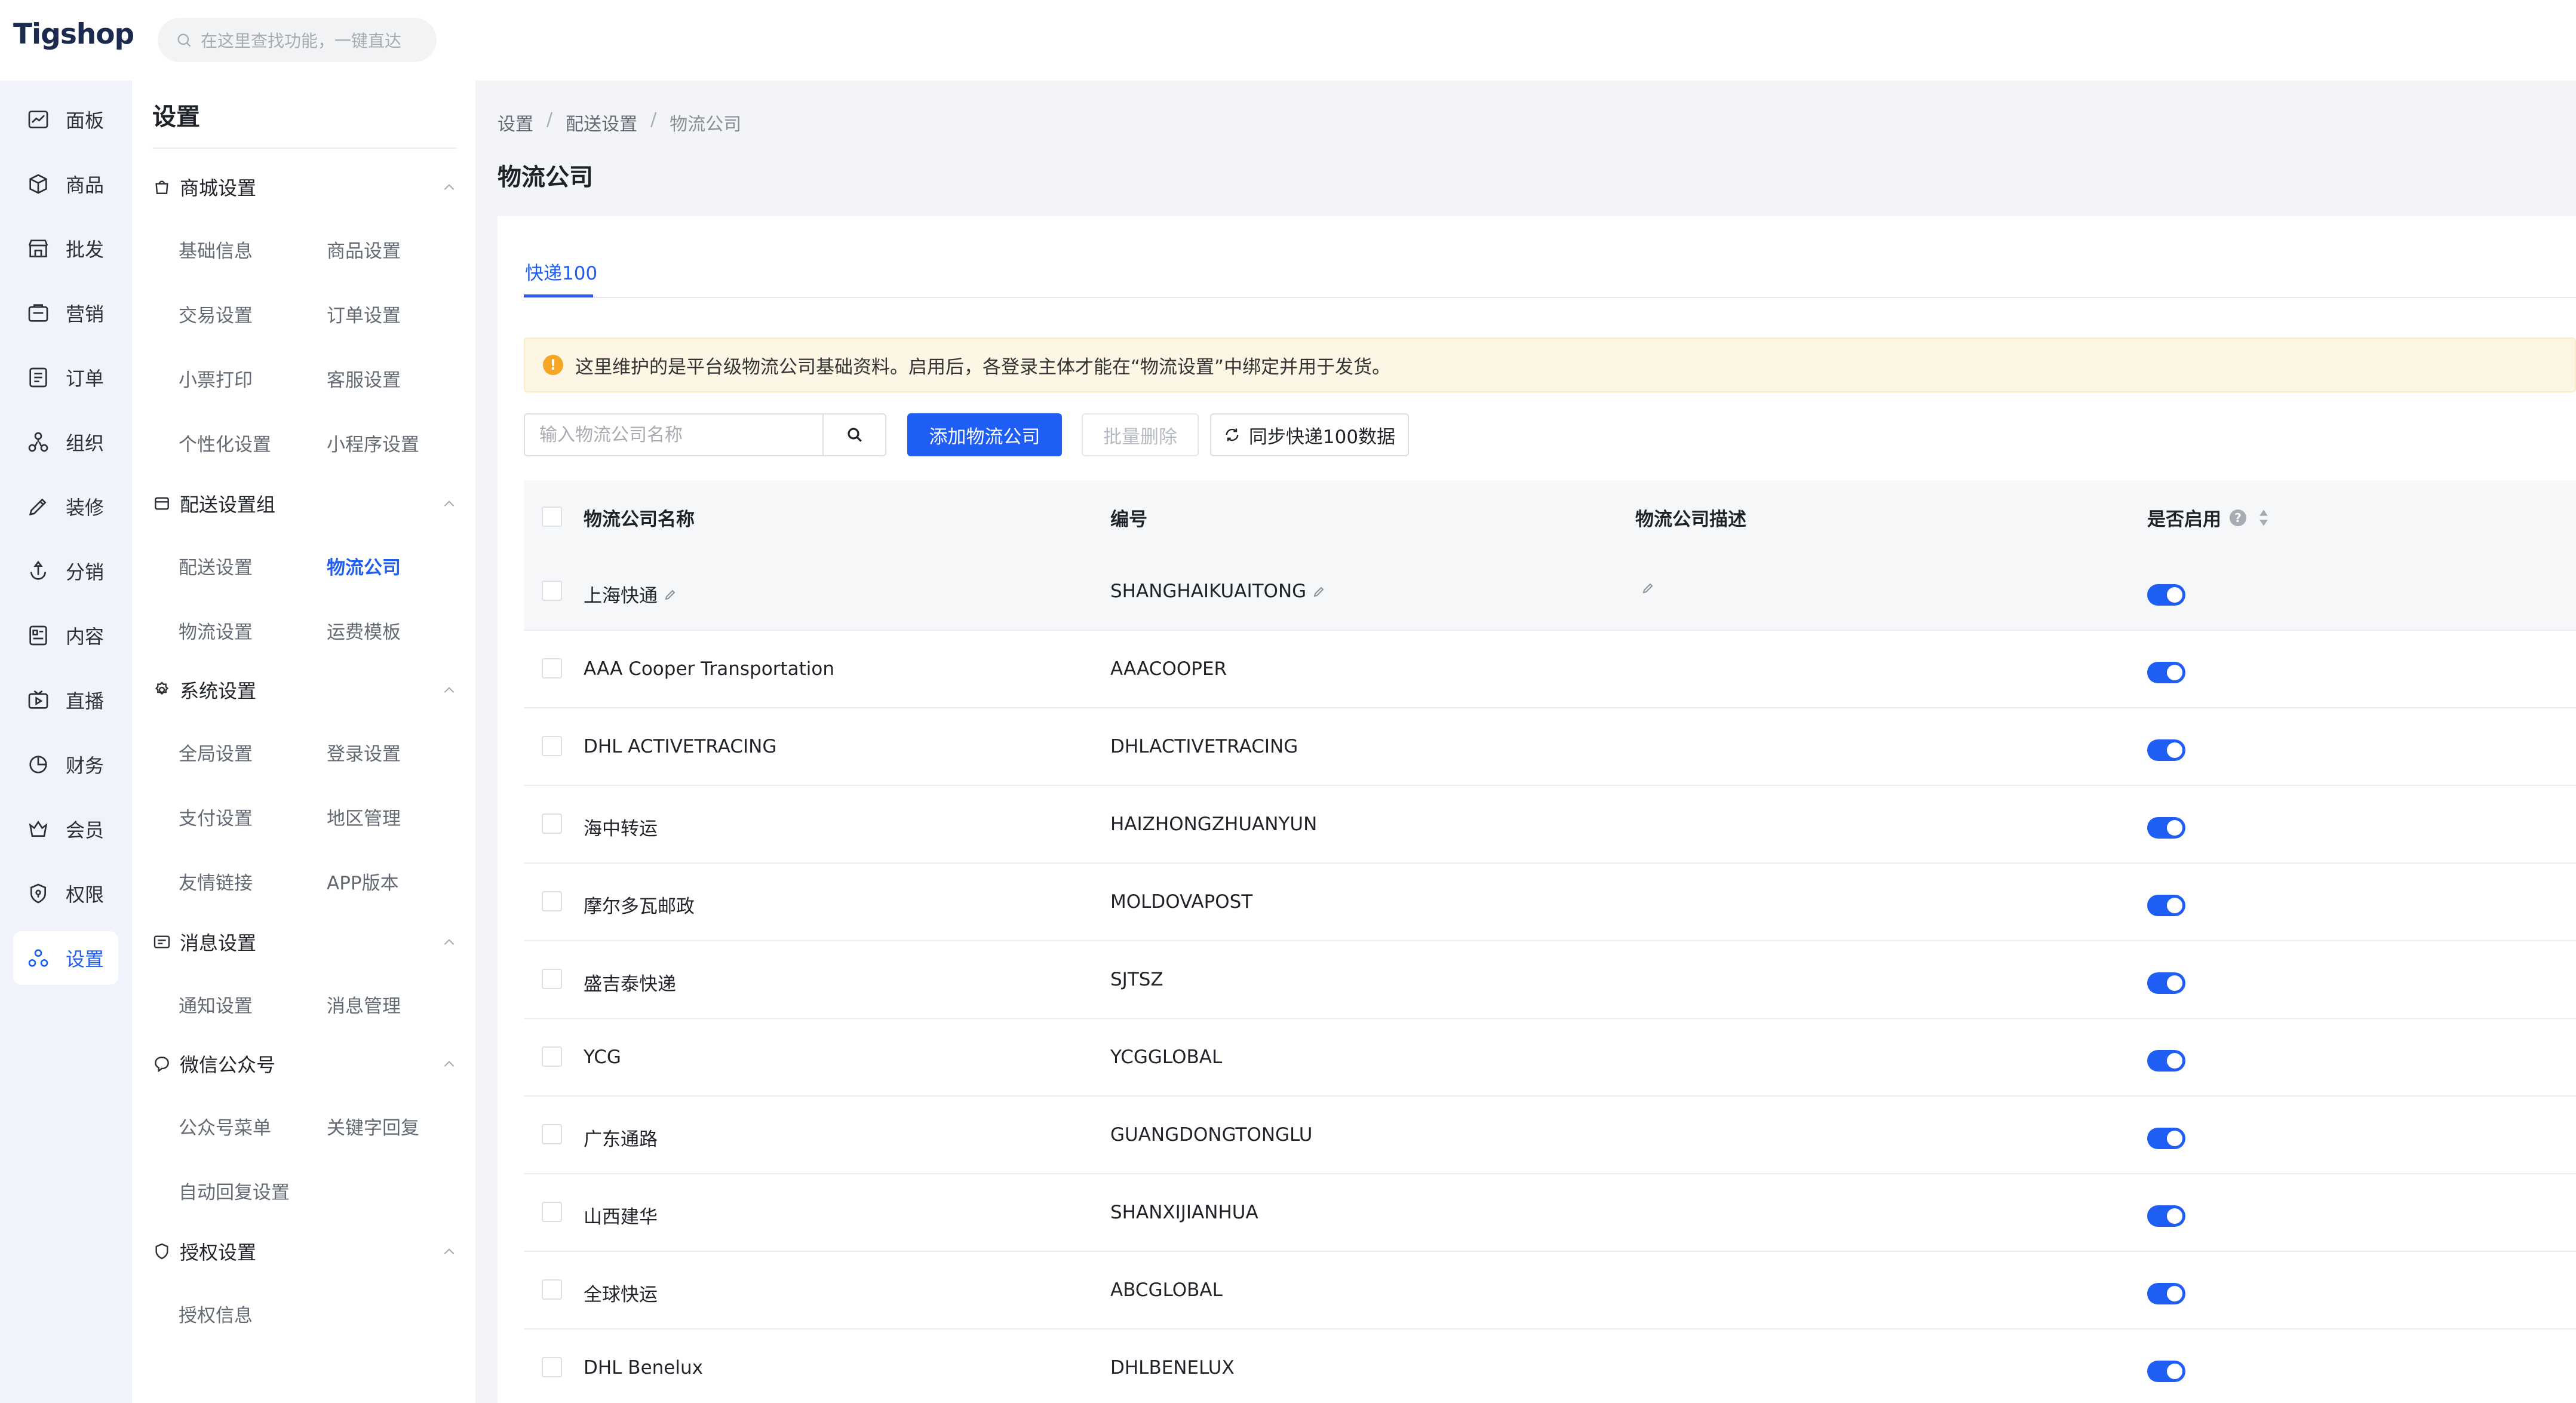 The width and height of the screenshot is (2576, 1403). I want to click on submenu-link: 通知设置, so click(216, 1004).